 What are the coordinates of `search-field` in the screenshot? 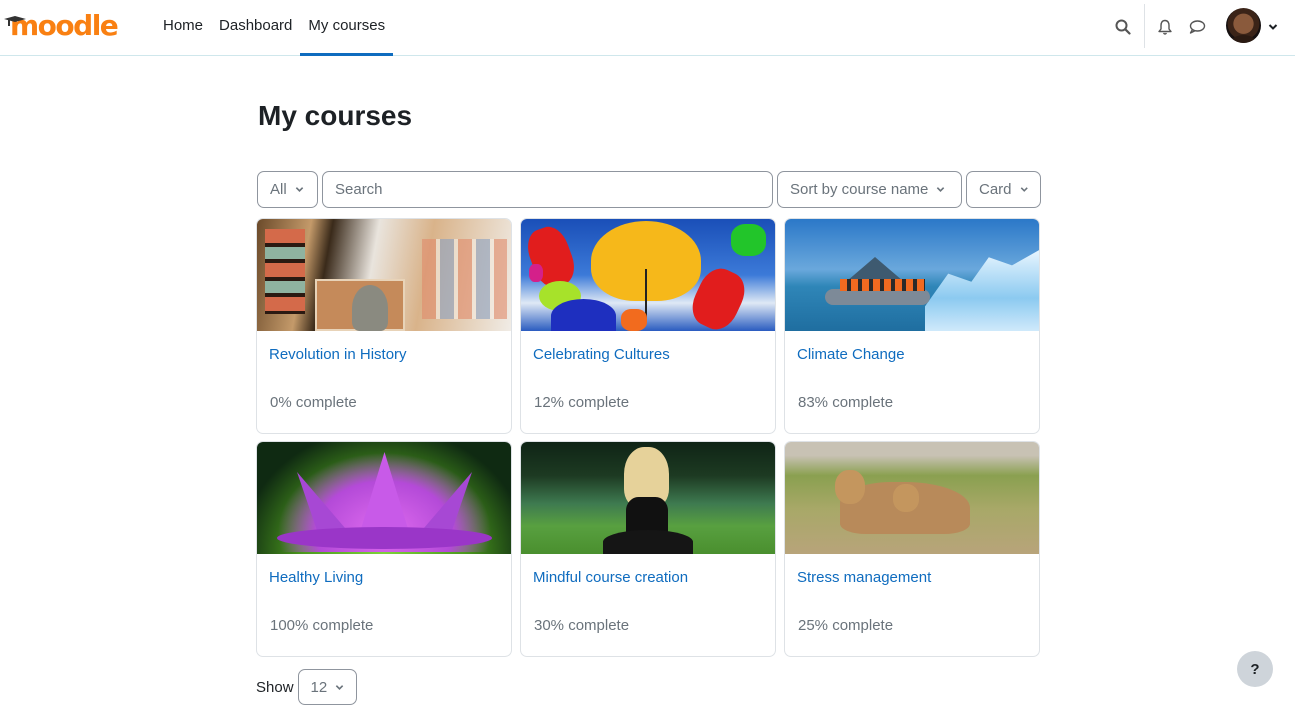 It's located at (547, 189).